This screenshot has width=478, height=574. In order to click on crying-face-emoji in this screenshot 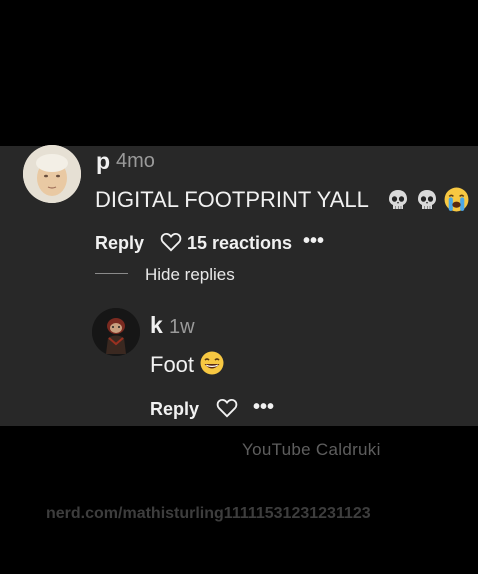, I will do `click(456, 199)`.